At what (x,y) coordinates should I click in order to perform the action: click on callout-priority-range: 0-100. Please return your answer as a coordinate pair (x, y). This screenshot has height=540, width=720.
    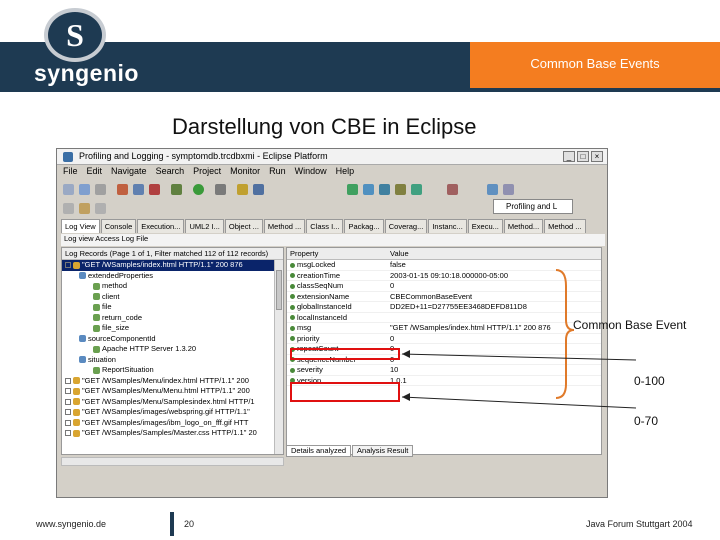
    Looking at the image, I should click on (649, 381).